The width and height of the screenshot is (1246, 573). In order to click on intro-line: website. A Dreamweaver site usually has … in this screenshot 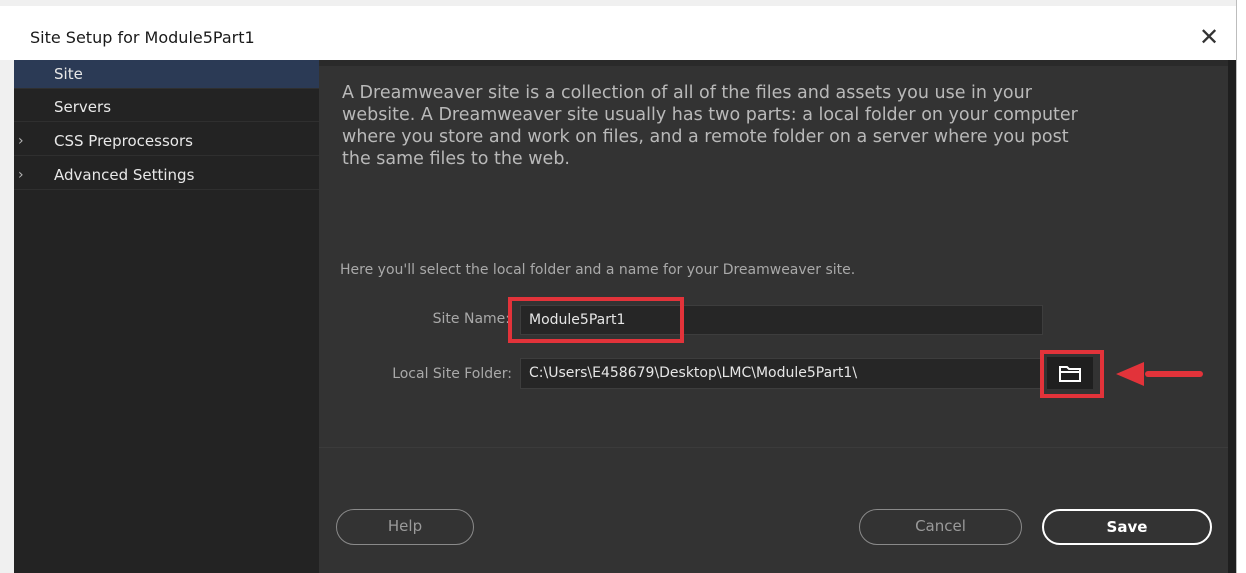, I will do `click(710, 115)`.